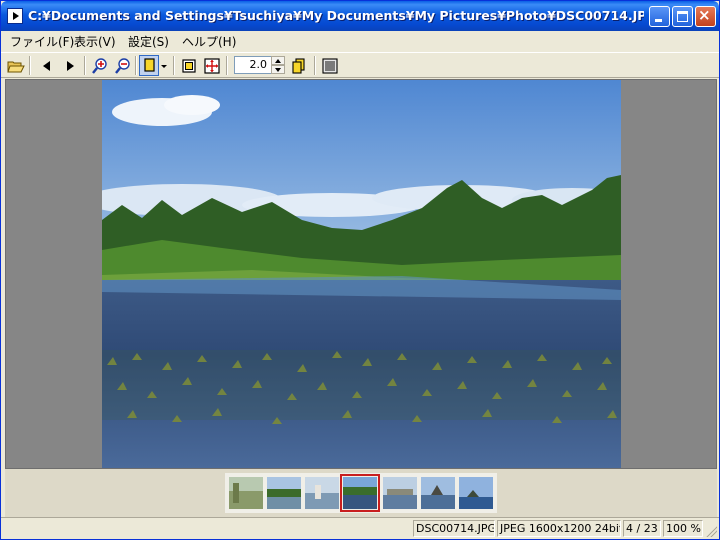  I want to click on prev-arrow-icon, so click(47, 66).